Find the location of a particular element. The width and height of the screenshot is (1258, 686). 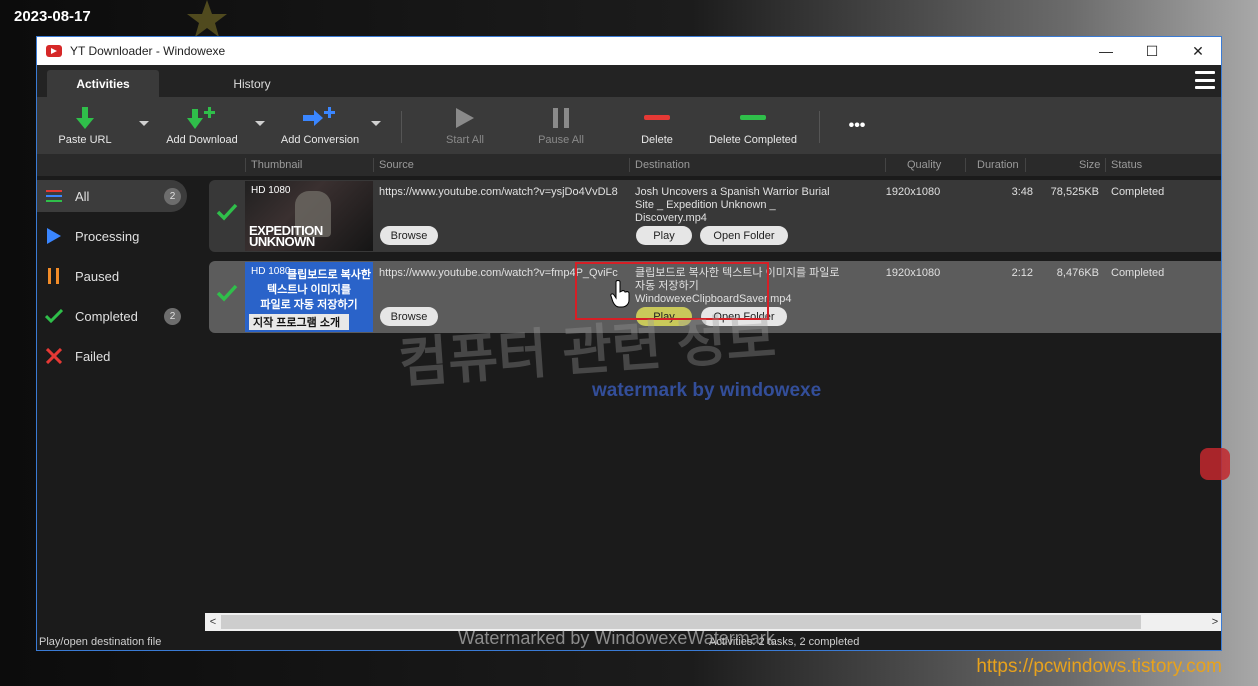

col-size: Size is located at coordinates (1089, 165).